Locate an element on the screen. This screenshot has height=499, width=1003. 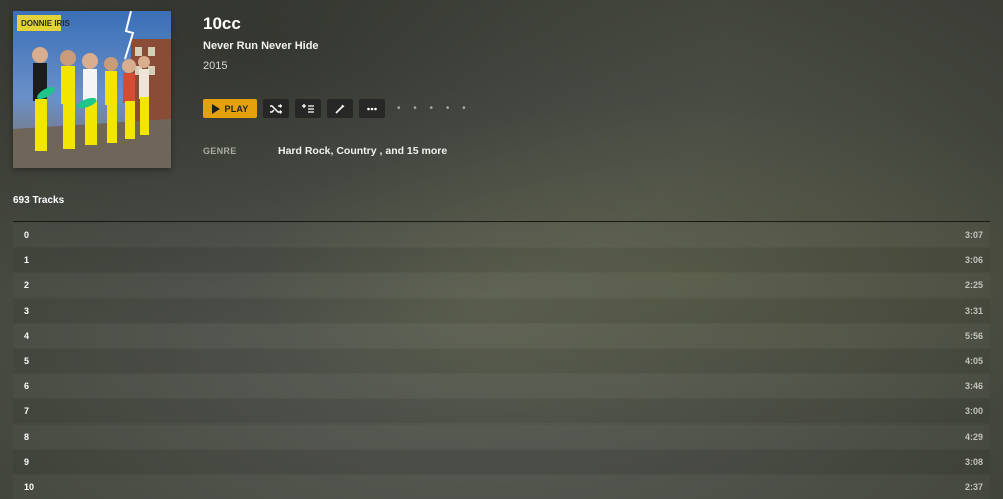
track-duration: 3:07 is located at coordinates (973, 235).